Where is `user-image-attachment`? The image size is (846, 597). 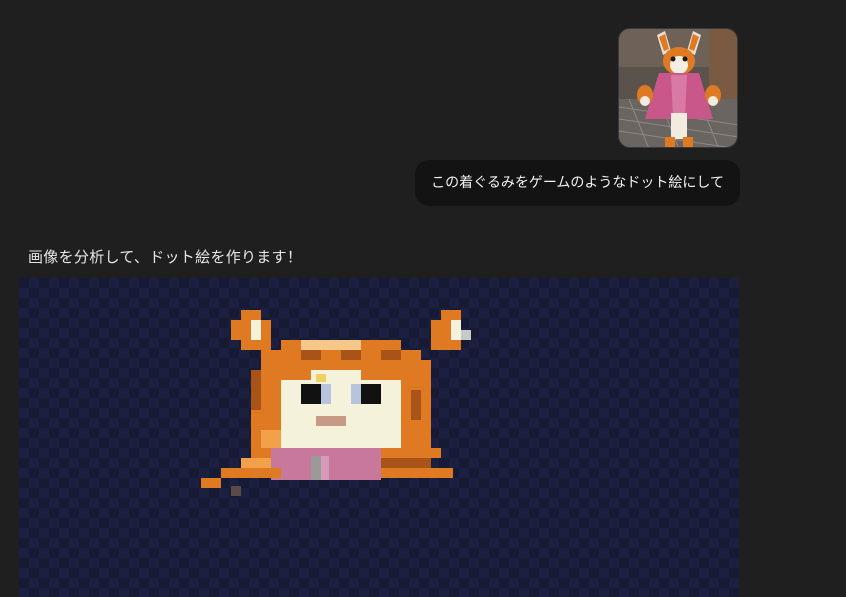 user-image-attachment is located at coordinates (678, 88).